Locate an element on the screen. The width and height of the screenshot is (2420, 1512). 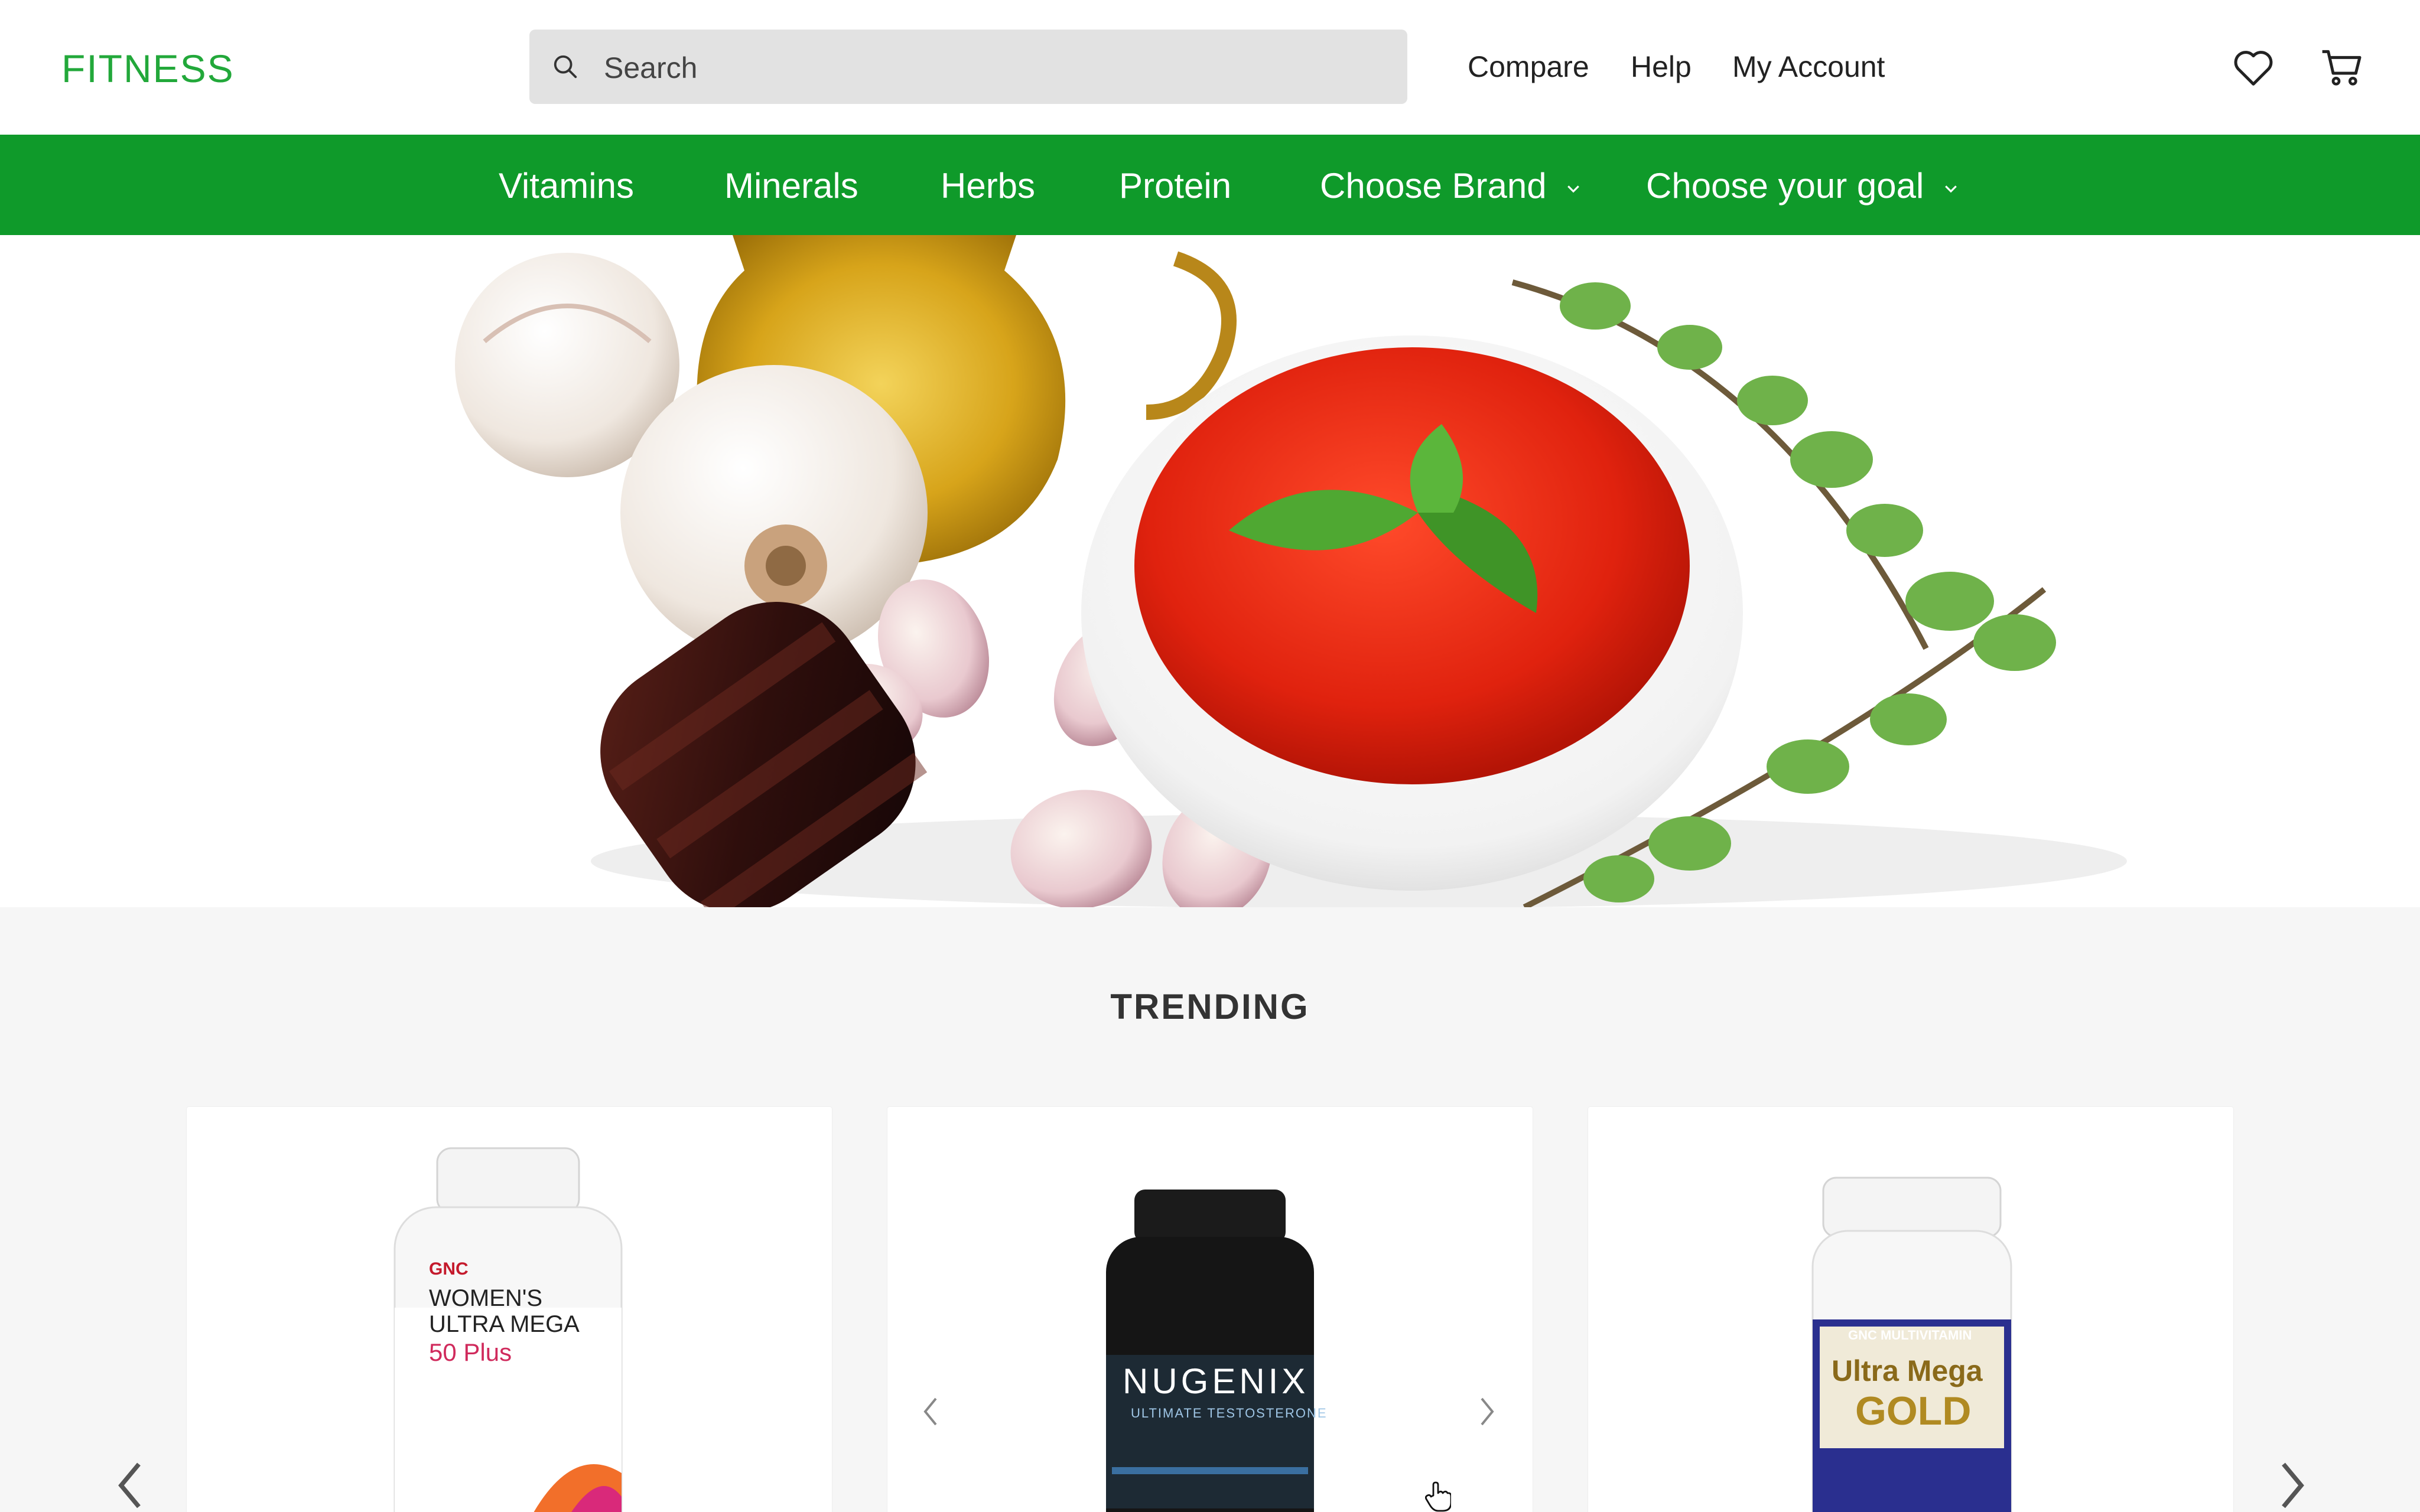
product-name-line: WOMEN'S is located at coordinates (486, 1298).